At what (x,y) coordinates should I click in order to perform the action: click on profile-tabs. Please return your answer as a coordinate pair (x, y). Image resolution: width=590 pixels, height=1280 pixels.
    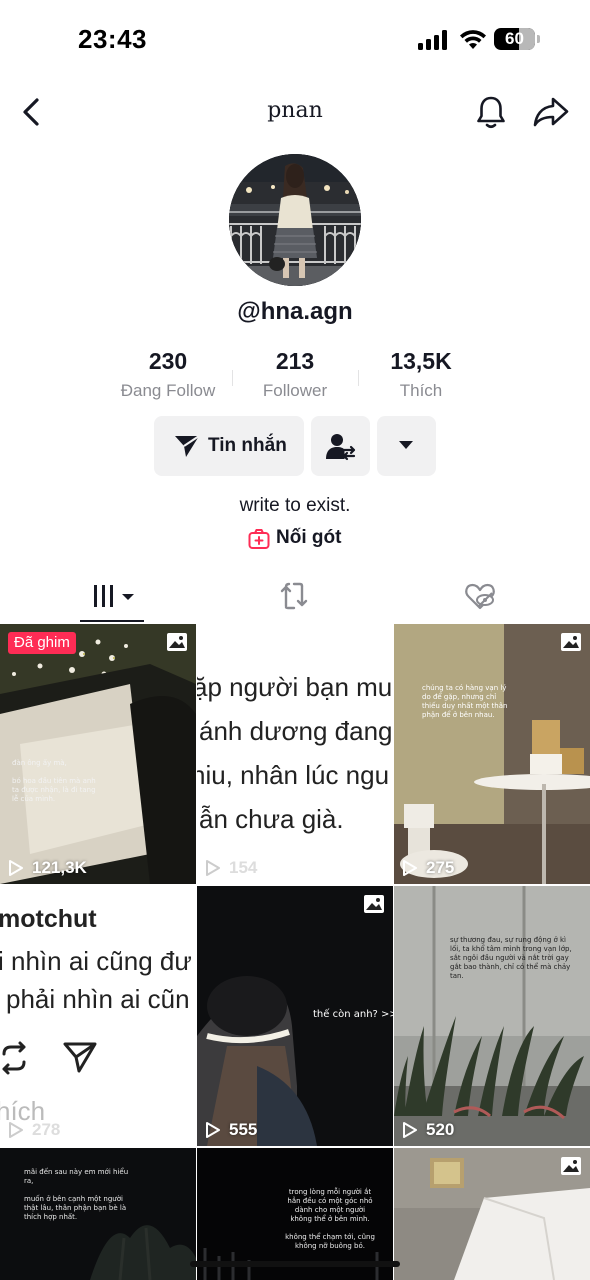
    Looking at the image, I should click on (295, 597).